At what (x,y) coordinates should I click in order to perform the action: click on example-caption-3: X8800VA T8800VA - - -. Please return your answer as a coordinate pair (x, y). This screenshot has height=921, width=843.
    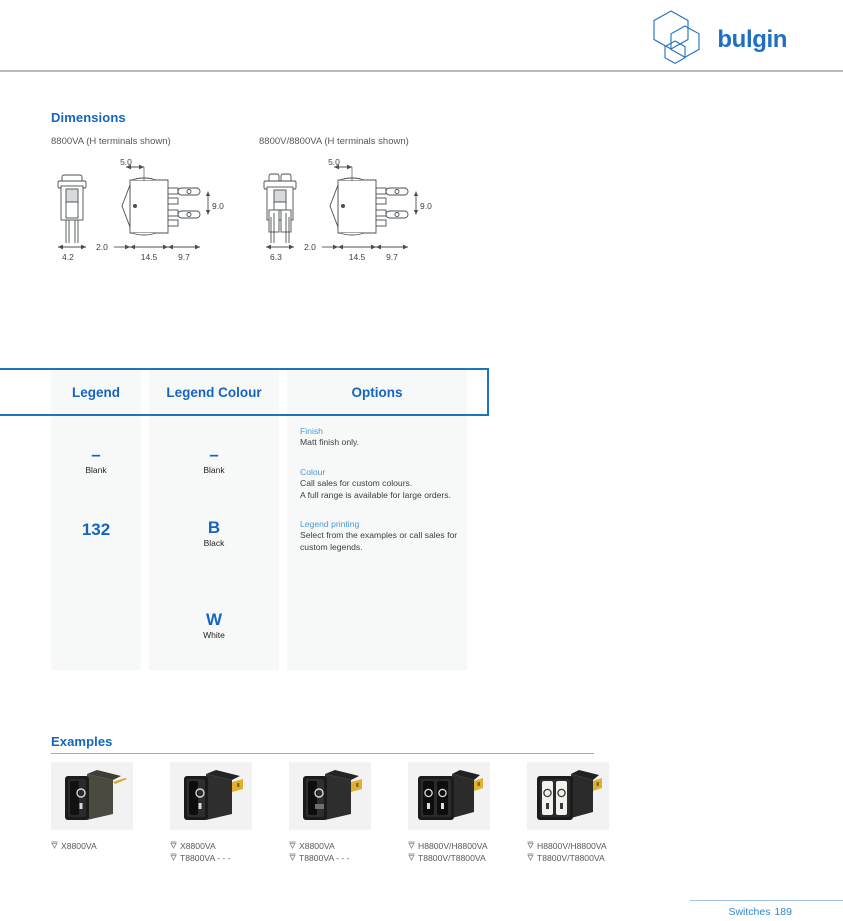
    Looking at the image, I should click on (330, 852).